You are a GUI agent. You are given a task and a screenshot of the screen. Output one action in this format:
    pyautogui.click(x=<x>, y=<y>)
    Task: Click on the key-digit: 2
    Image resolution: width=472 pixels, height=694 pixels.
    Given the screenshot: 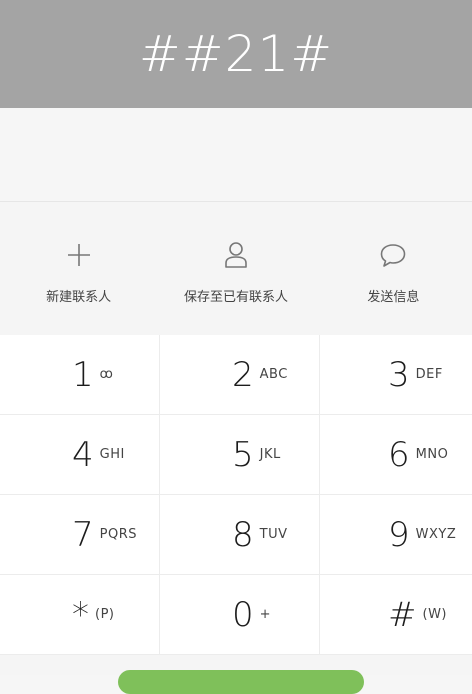 What is the action you would take?
    pyautogui.click(x=243, y=374)
    